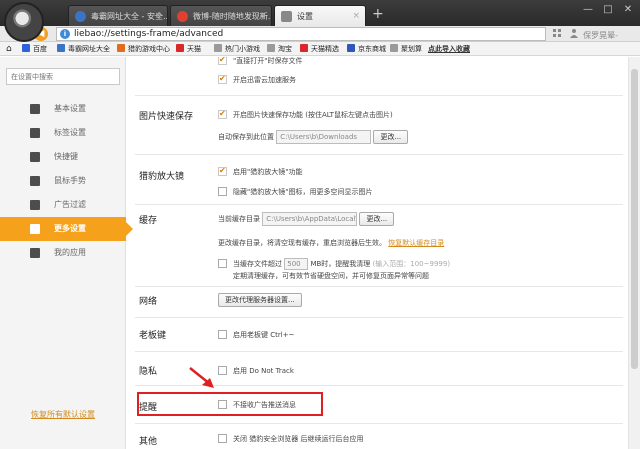 Image resolution: width=640 pixels, height=449 pixels. Describe the element at coordinates (260, 62) in the screenshot. I see `save-on-open-row: "直接打开"时保存文件` at that location.